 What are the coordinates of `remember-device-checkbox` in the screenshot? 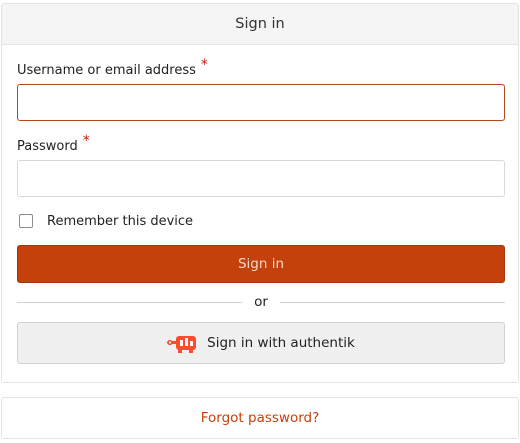 It's located at (26, 221).